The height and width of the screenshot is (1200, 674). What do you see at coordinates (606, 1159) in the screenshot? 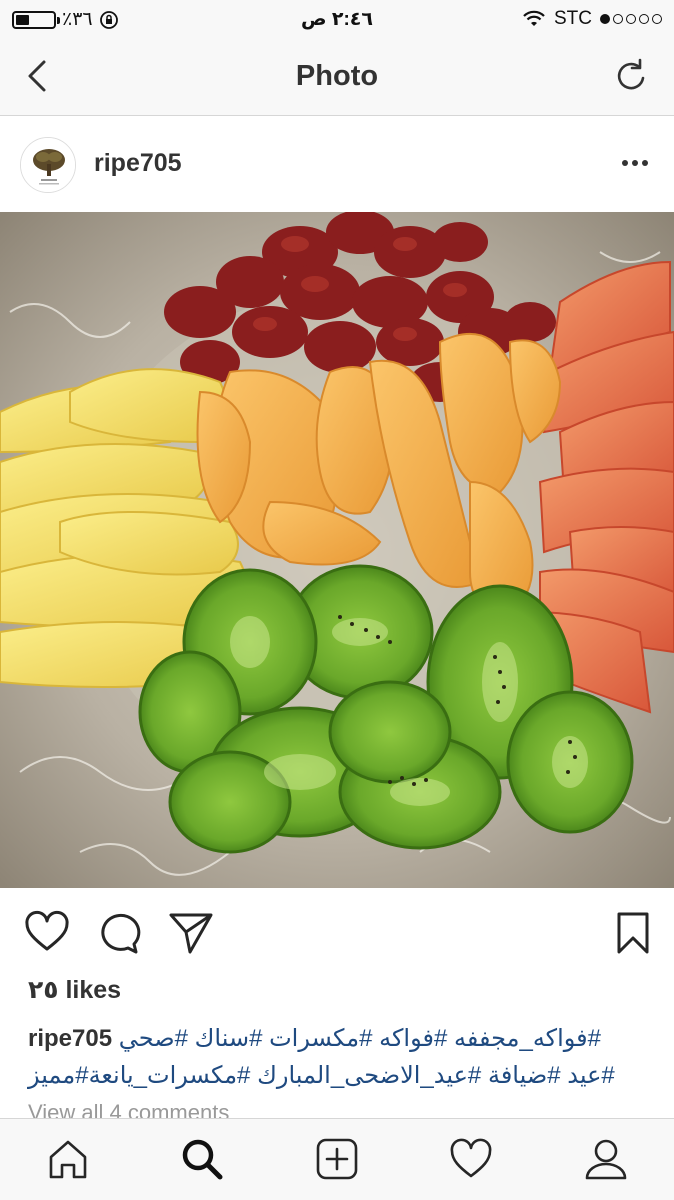
I see `profile-icon` at bounding box center [606, 1159].